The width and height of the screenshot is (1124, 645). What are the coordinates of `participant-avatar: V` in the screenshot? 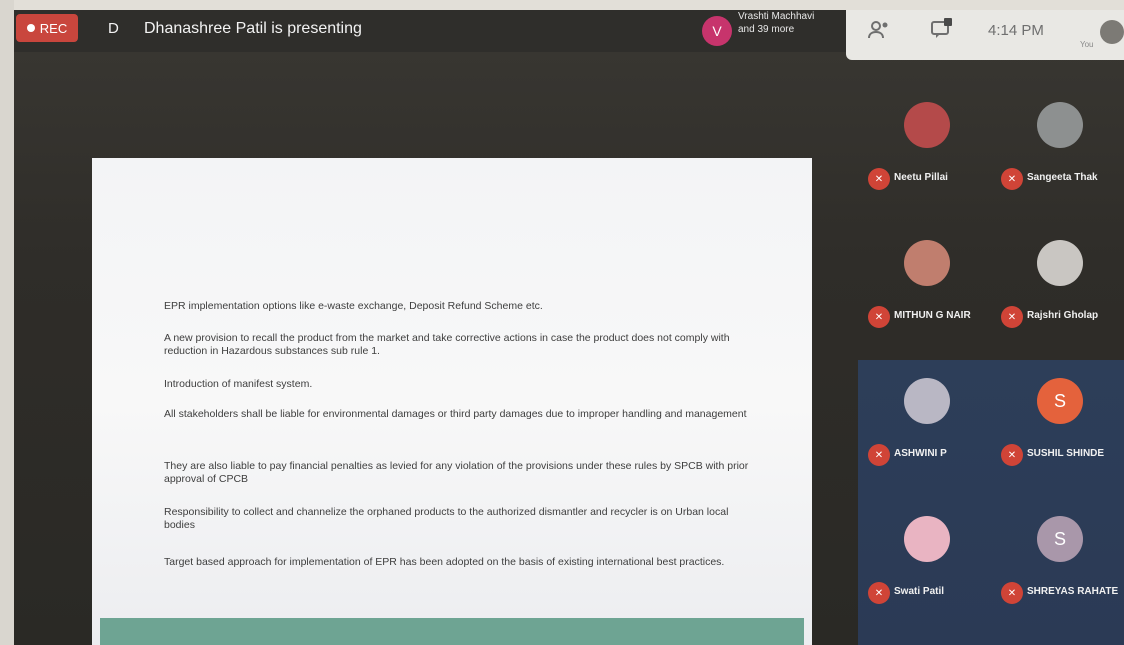 It's located at (717, 31).